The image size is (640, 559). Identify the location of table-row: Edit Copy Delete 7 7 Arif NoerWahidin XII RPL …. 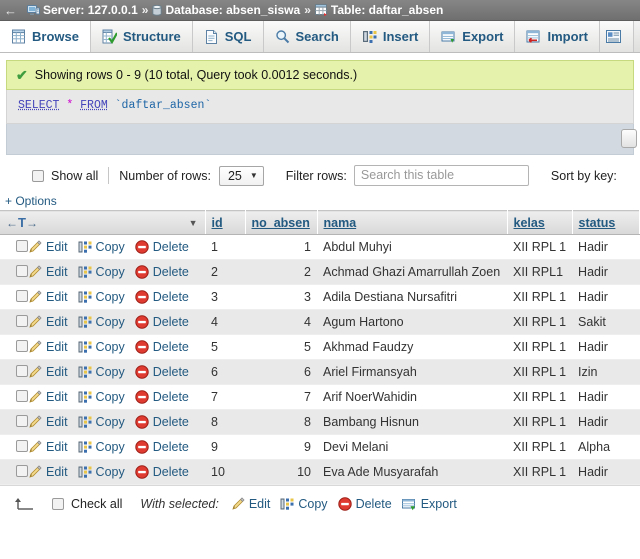
(320, 397).